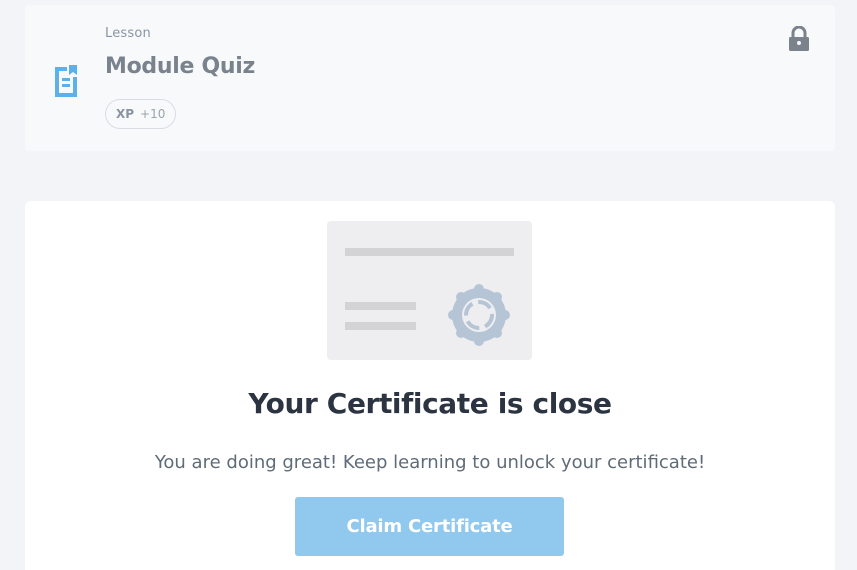  What do you see at coordinates (799, 38) in the screenshot?
I see `lock-icon` at bounding box center [799, 38].